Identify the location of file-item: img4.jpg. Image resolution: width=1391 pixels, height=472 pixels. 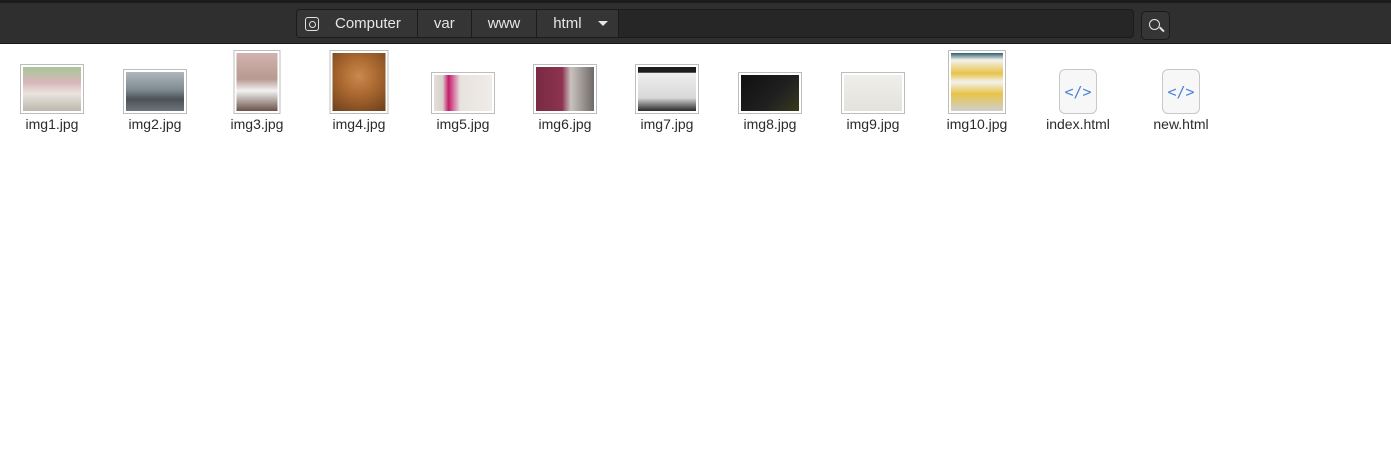
(359, 95).